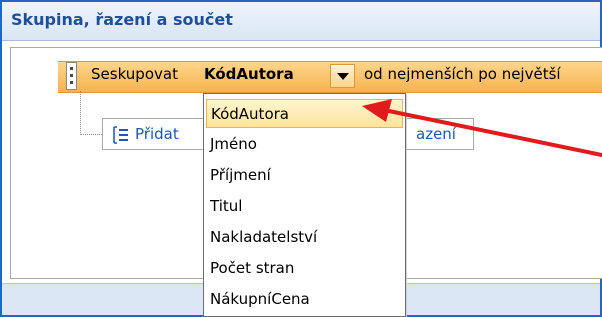 This screenshot has height=317, width=602. I want to click on add-sort-label: Přidat, so click(157, 134).